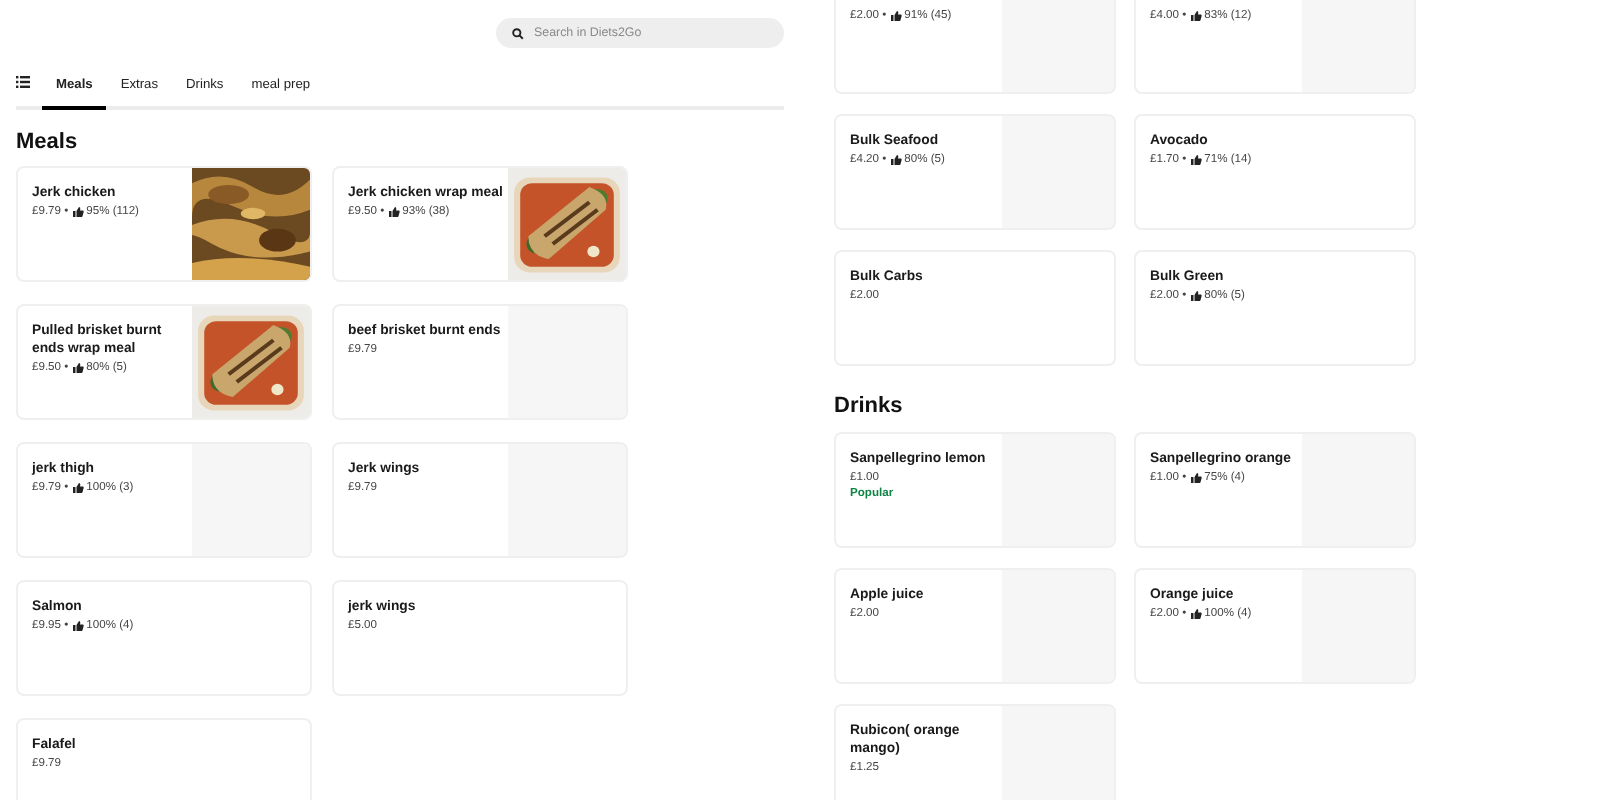 The height and width of the screenshot is (800, 1600). What do you see at coordinates (48, 142) in the screenshot?
I see `section-heading: Meals` at bounding box center [48, 142].